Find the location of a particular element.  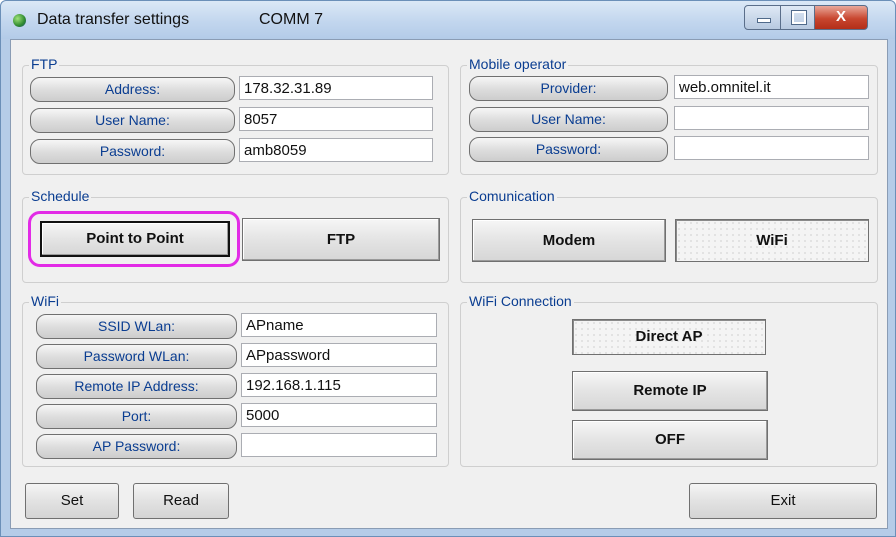

ftp-address-label: Address: is located at coordinates (132, 89).